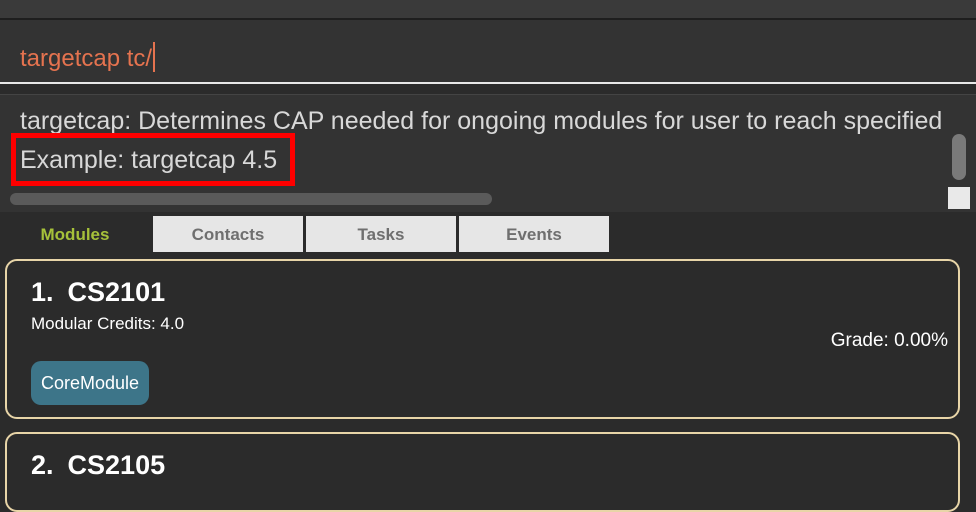 This screenshot has height=512, width=976. I want to click on module-index: 1., so click(42, 292).